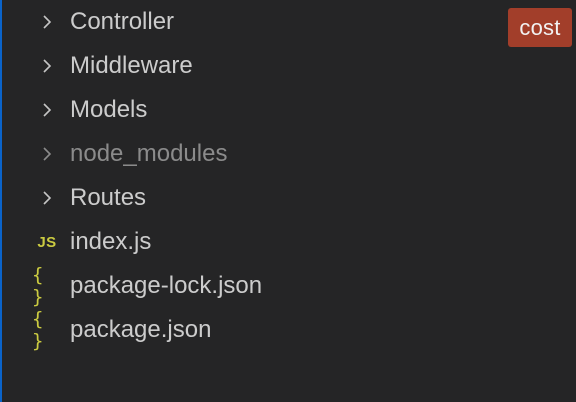 Image resolution: width=576 pixels, height=402 pixels. What do you see at coordinates (252, 154) in the screenshot?
I see `folder-node-modules: node_modules` at bounding box center [252, 154].